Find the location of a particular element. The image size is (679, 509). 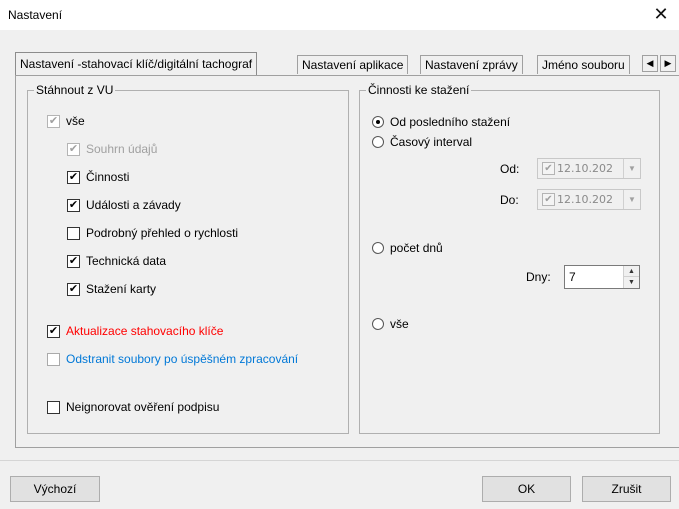

radio-since-last-label: Od posledního stažení is located at coordinates (450, 122).